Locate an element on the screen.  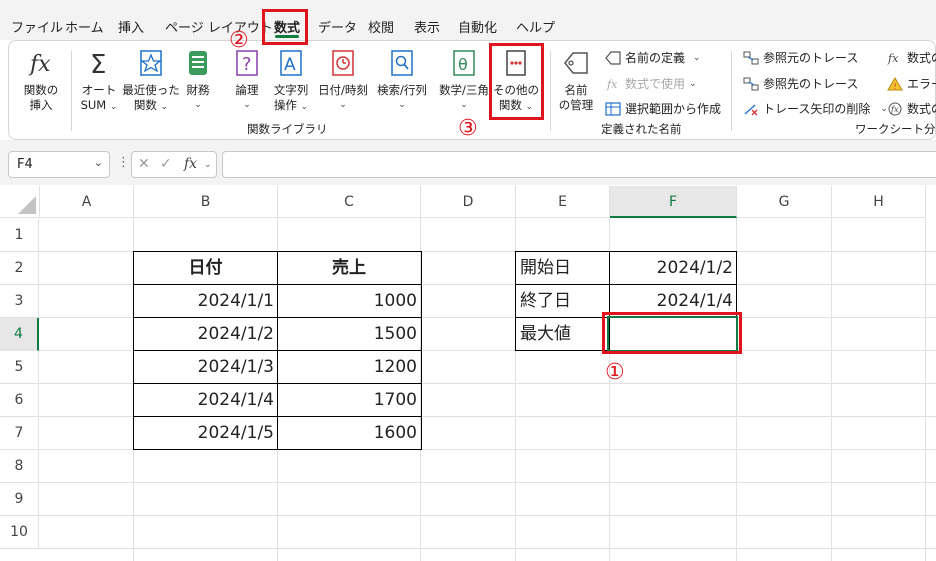
magnifier-book-icon is located at coordinates (402, 64).